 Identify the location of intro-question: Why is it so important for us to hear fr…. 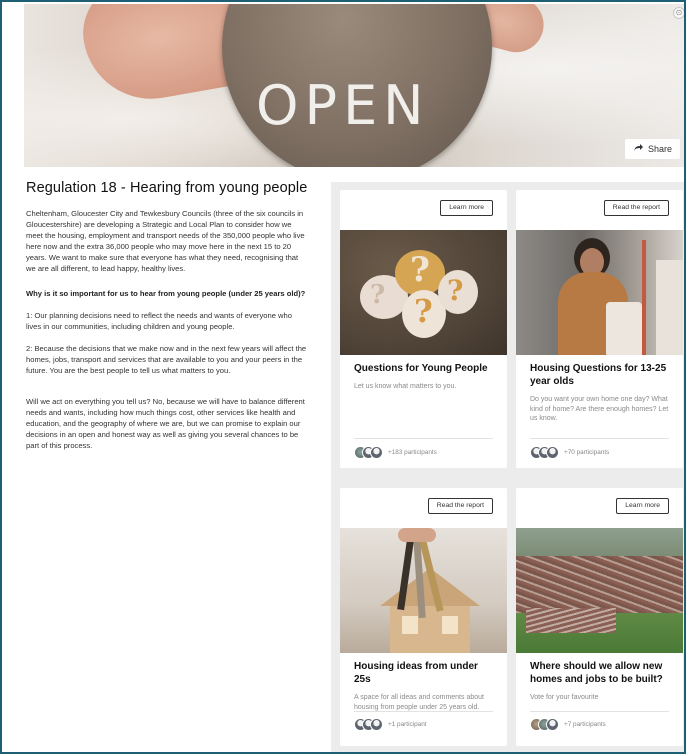
(166, 293).